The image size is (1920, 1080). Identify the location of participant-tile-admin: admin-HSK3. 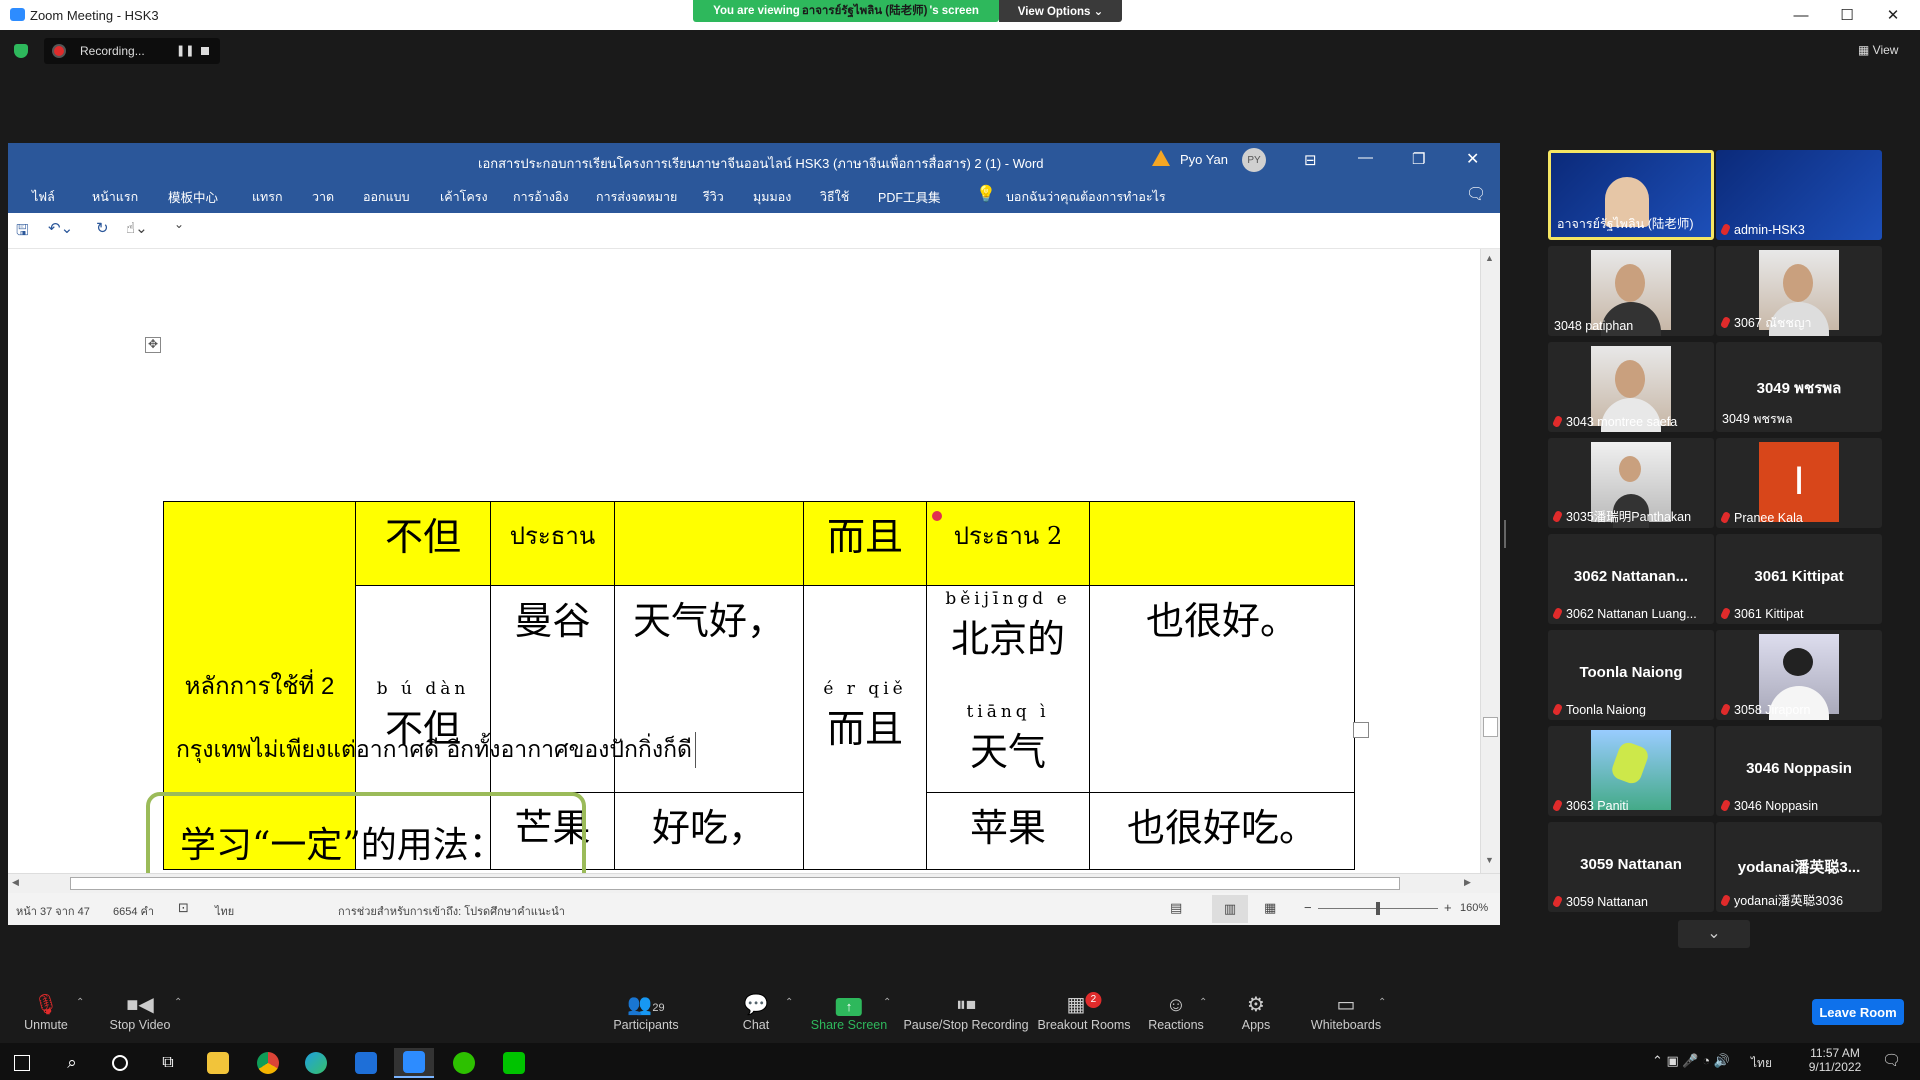
(1799, 195).